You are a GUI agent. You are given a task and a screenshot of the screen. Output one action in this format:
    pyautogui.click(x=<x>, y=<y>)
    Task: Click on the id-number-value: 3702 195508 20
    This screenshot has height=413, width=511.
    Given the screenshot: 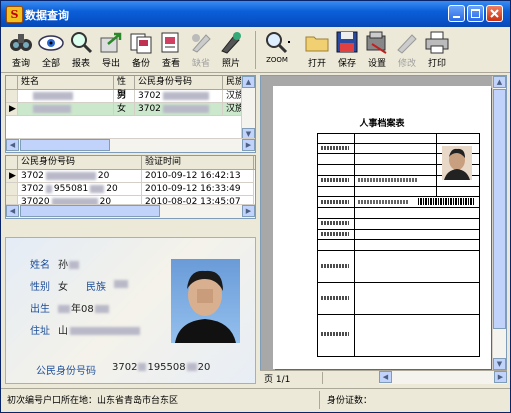 What is the action you would take?
    pyautogui.click(x=161, y=367)
    